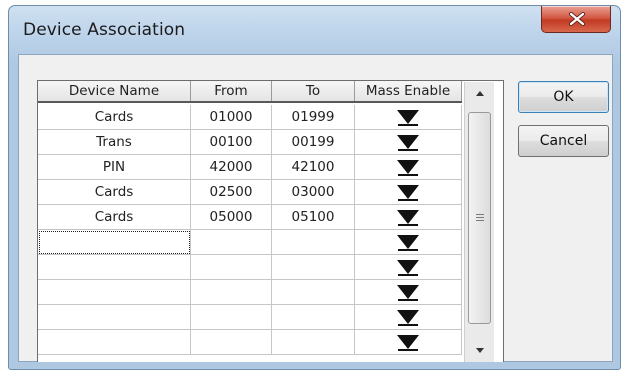  I want to click on device-name-cell: Trans, so click(114, 142).